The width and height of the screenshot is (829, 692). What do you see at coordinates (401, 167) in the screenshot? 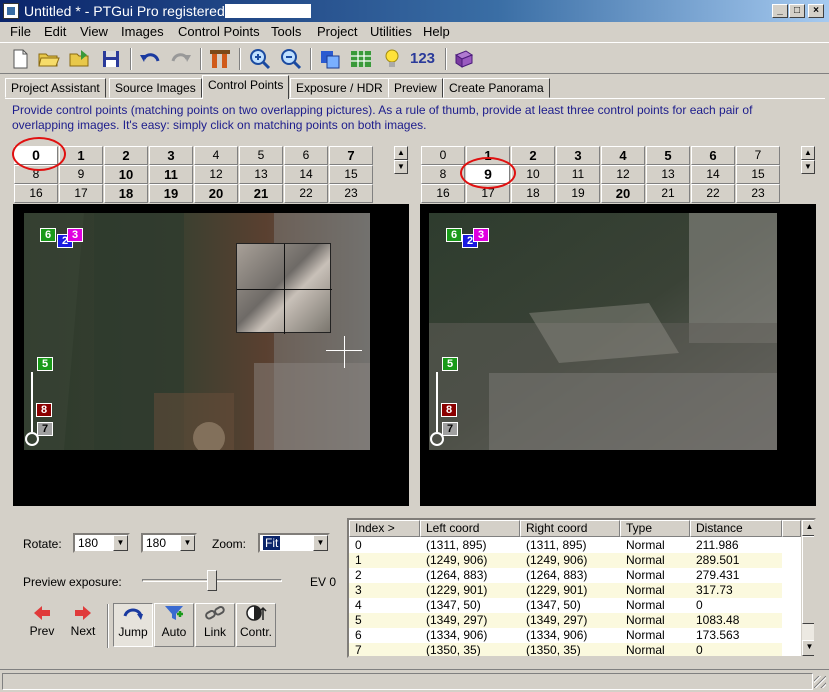
I see `left-grid-scroll-down: ▼` at bounding box center [401, 167].